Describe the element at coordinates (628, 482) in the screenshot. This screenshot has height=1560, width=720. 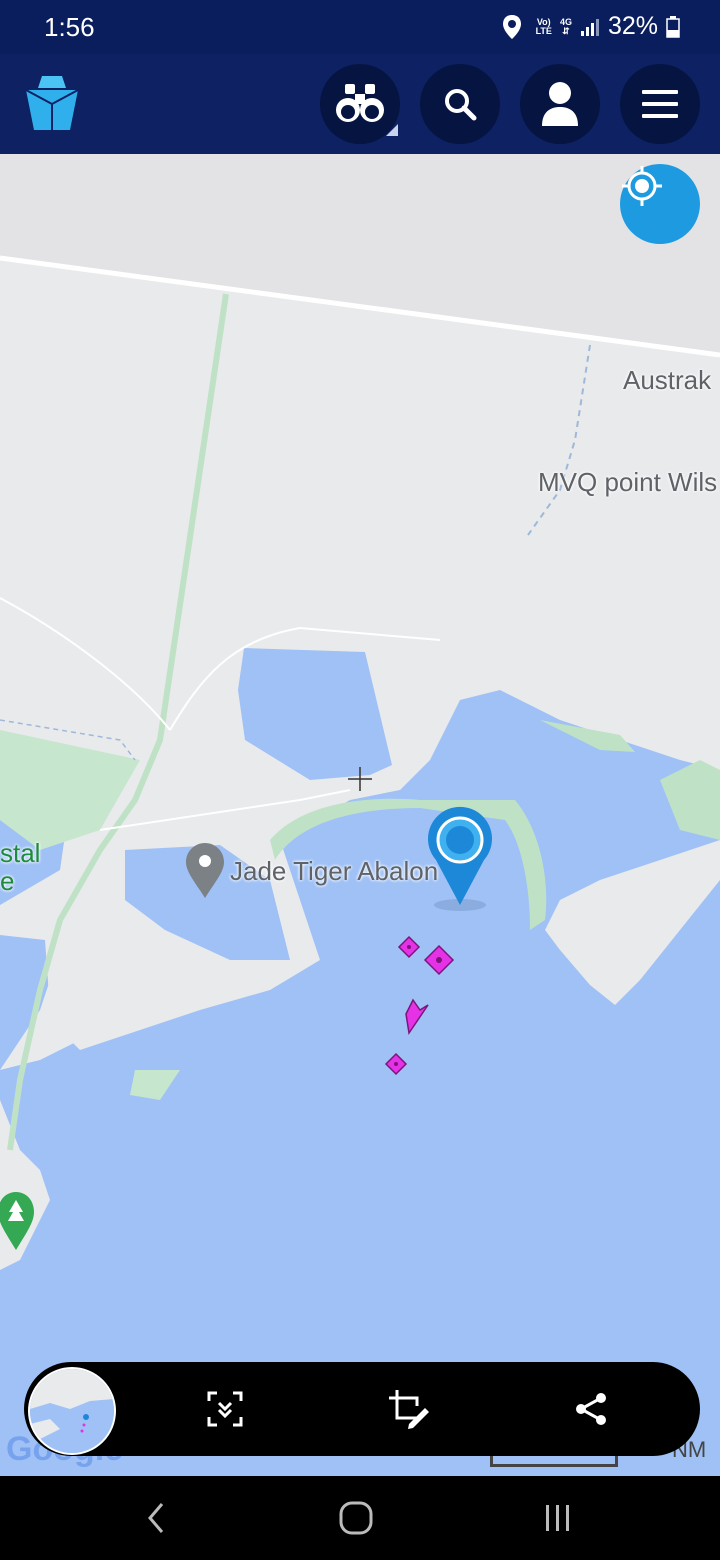
I see `map-label-mvq: MVQ point Wils` at that location.